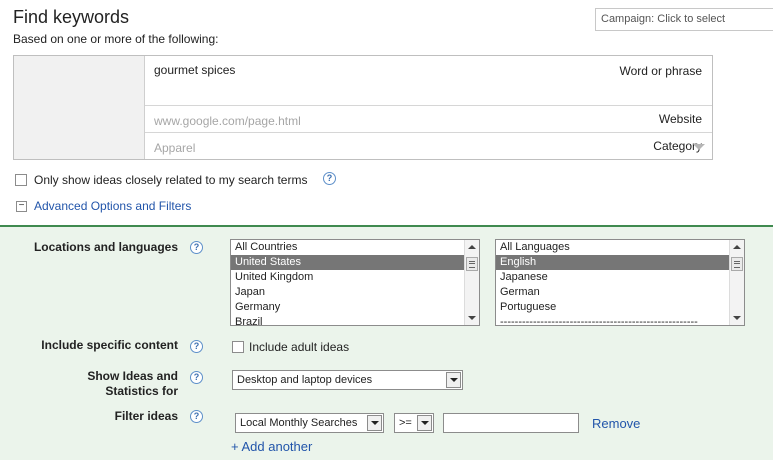 The width and height of the screenshot is (773, 460). I want to click on add-another-filter-link: + Add another, so click(271, 446).